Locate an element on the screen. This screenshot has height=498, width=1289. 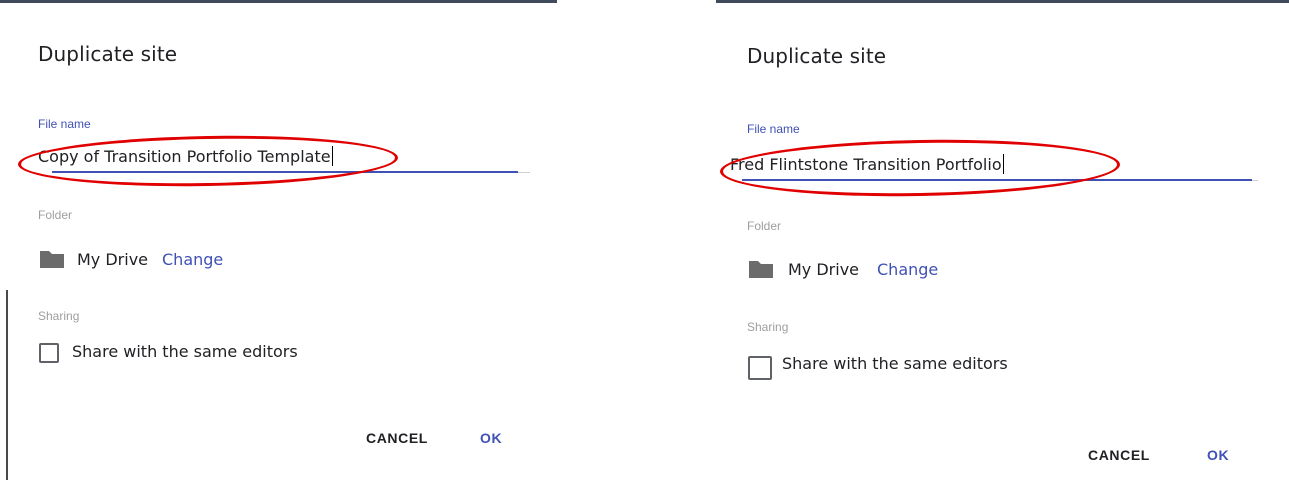
left-dialog-side-border is located at coordinates (7, 385).